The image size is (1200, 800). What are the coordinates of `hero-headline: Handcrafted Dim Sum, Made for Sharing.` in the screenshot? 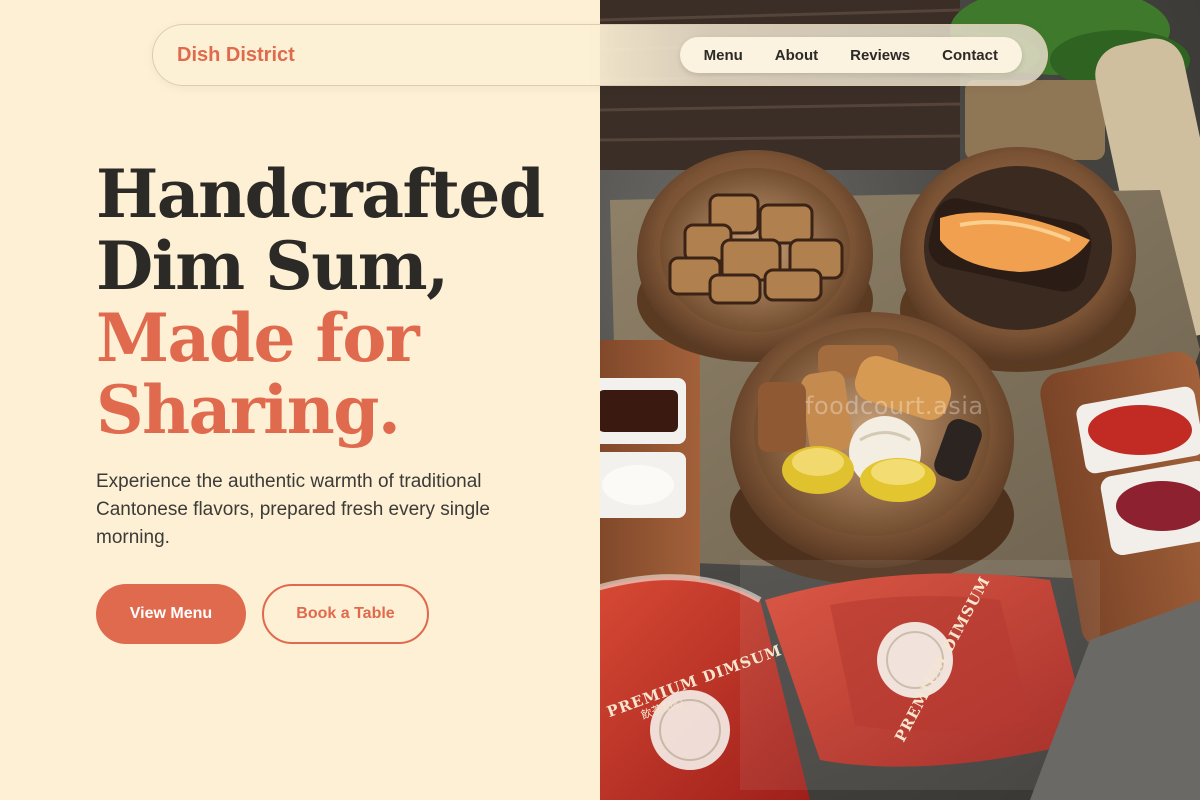 It's located at (320, 302).